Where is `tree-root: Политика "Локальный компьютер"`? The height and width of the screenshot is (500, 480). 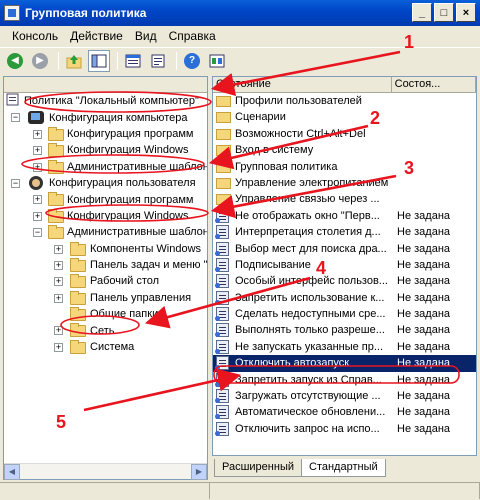 tree-root: Политика "Локальный компьютер" is located at coordinates (105, 101).